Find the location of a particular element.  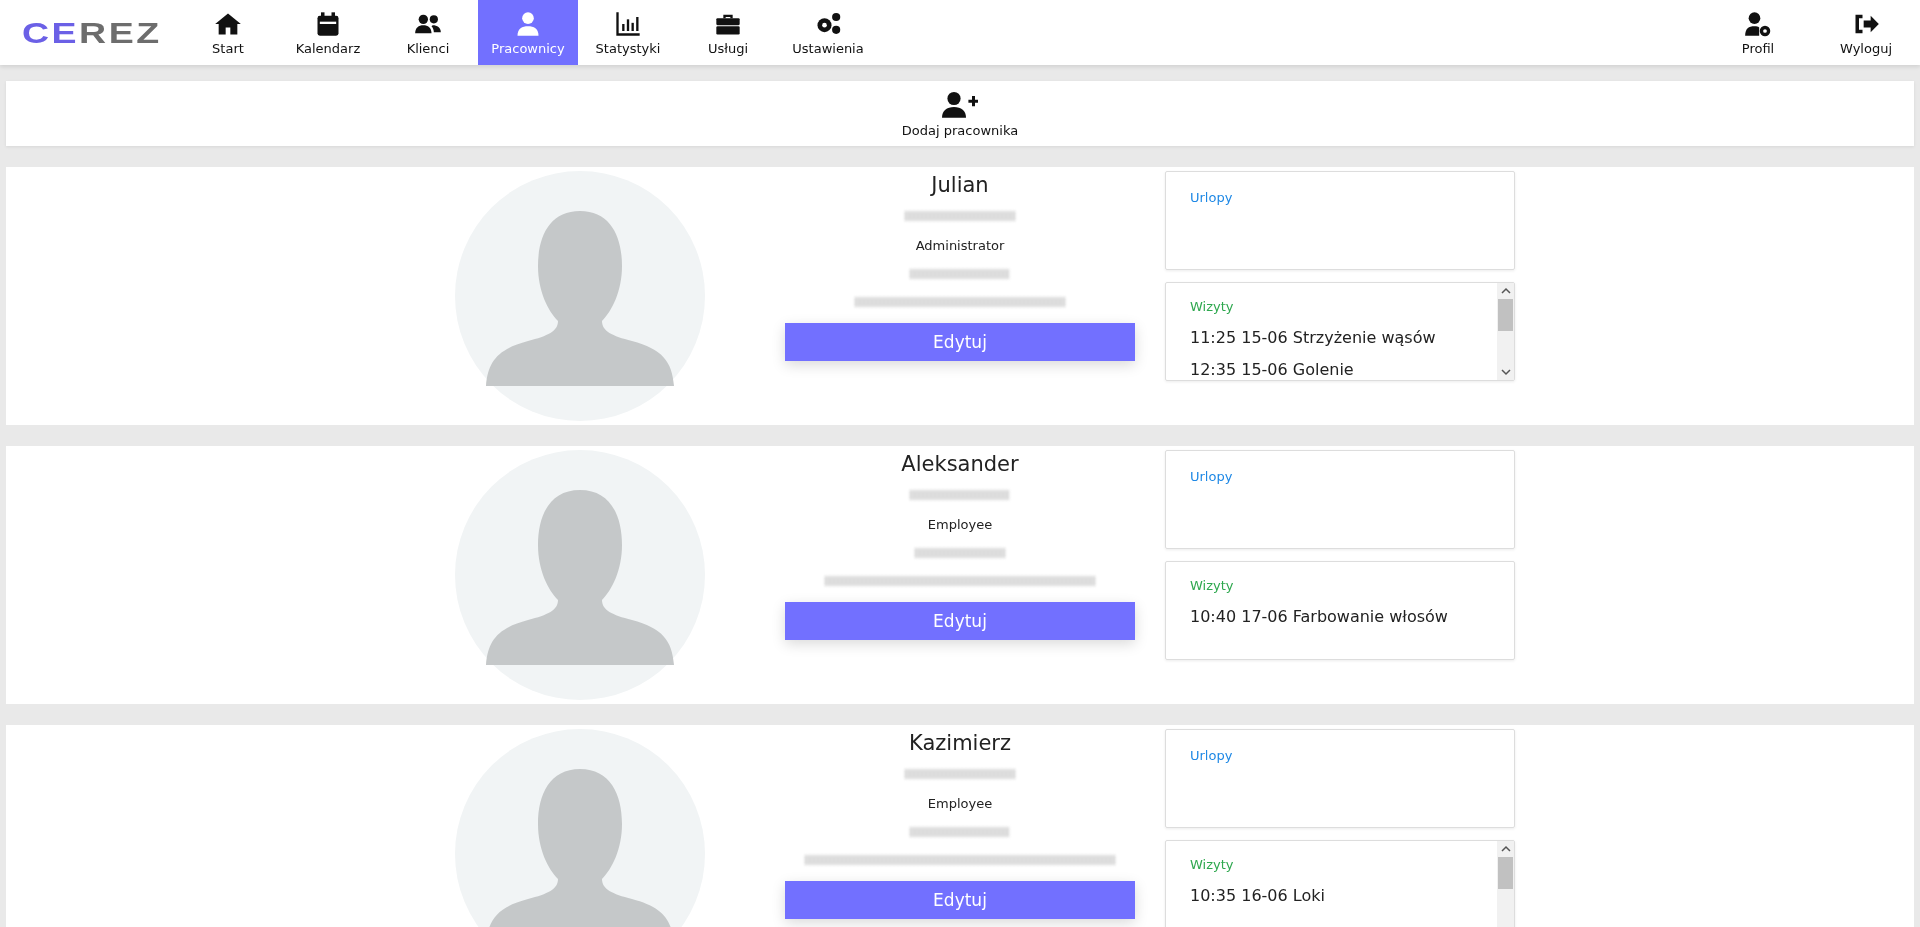

scroll-down-icon is located at coordinates (1505, 372).